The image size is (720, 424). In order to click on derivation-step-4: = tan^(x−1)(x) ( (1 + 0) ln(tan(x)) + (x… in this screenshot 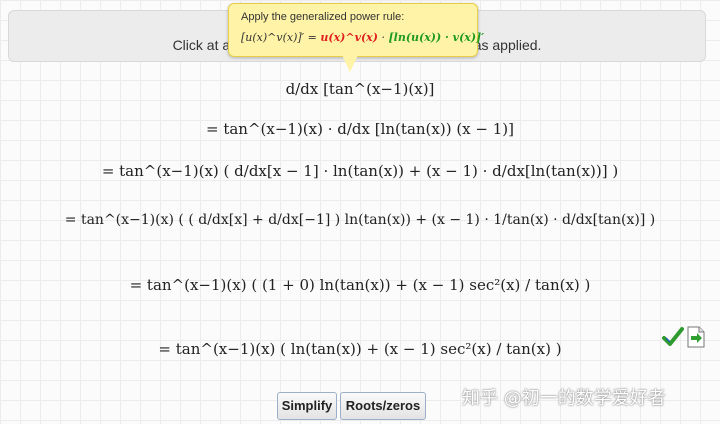, I will do `click(360, 285)`.